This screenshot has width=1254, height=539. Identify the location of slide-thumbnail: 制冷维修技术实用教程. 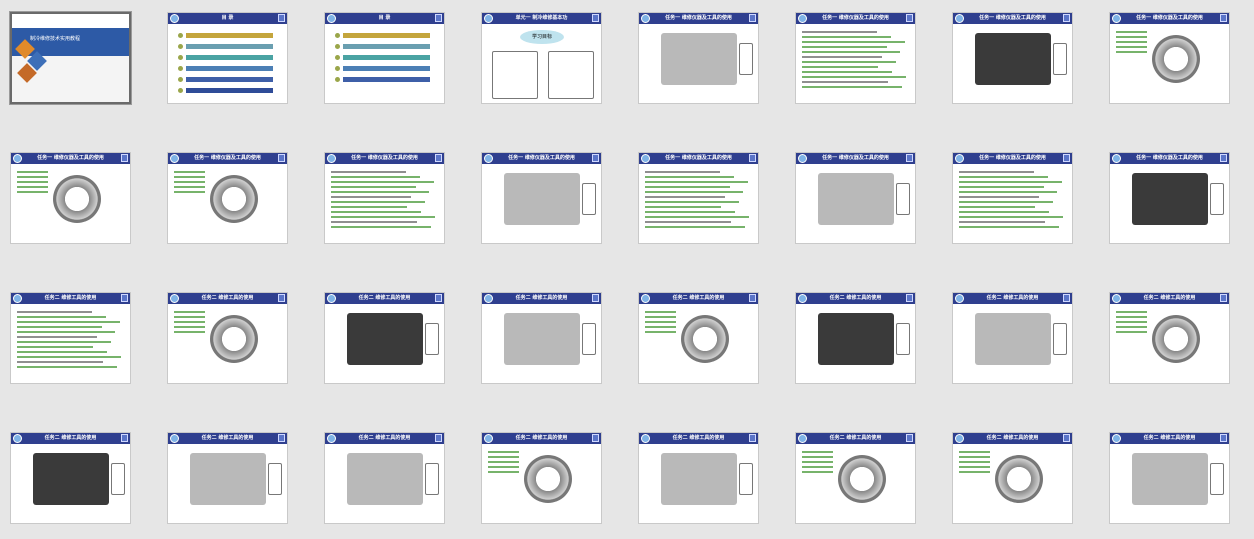
(70, 58).